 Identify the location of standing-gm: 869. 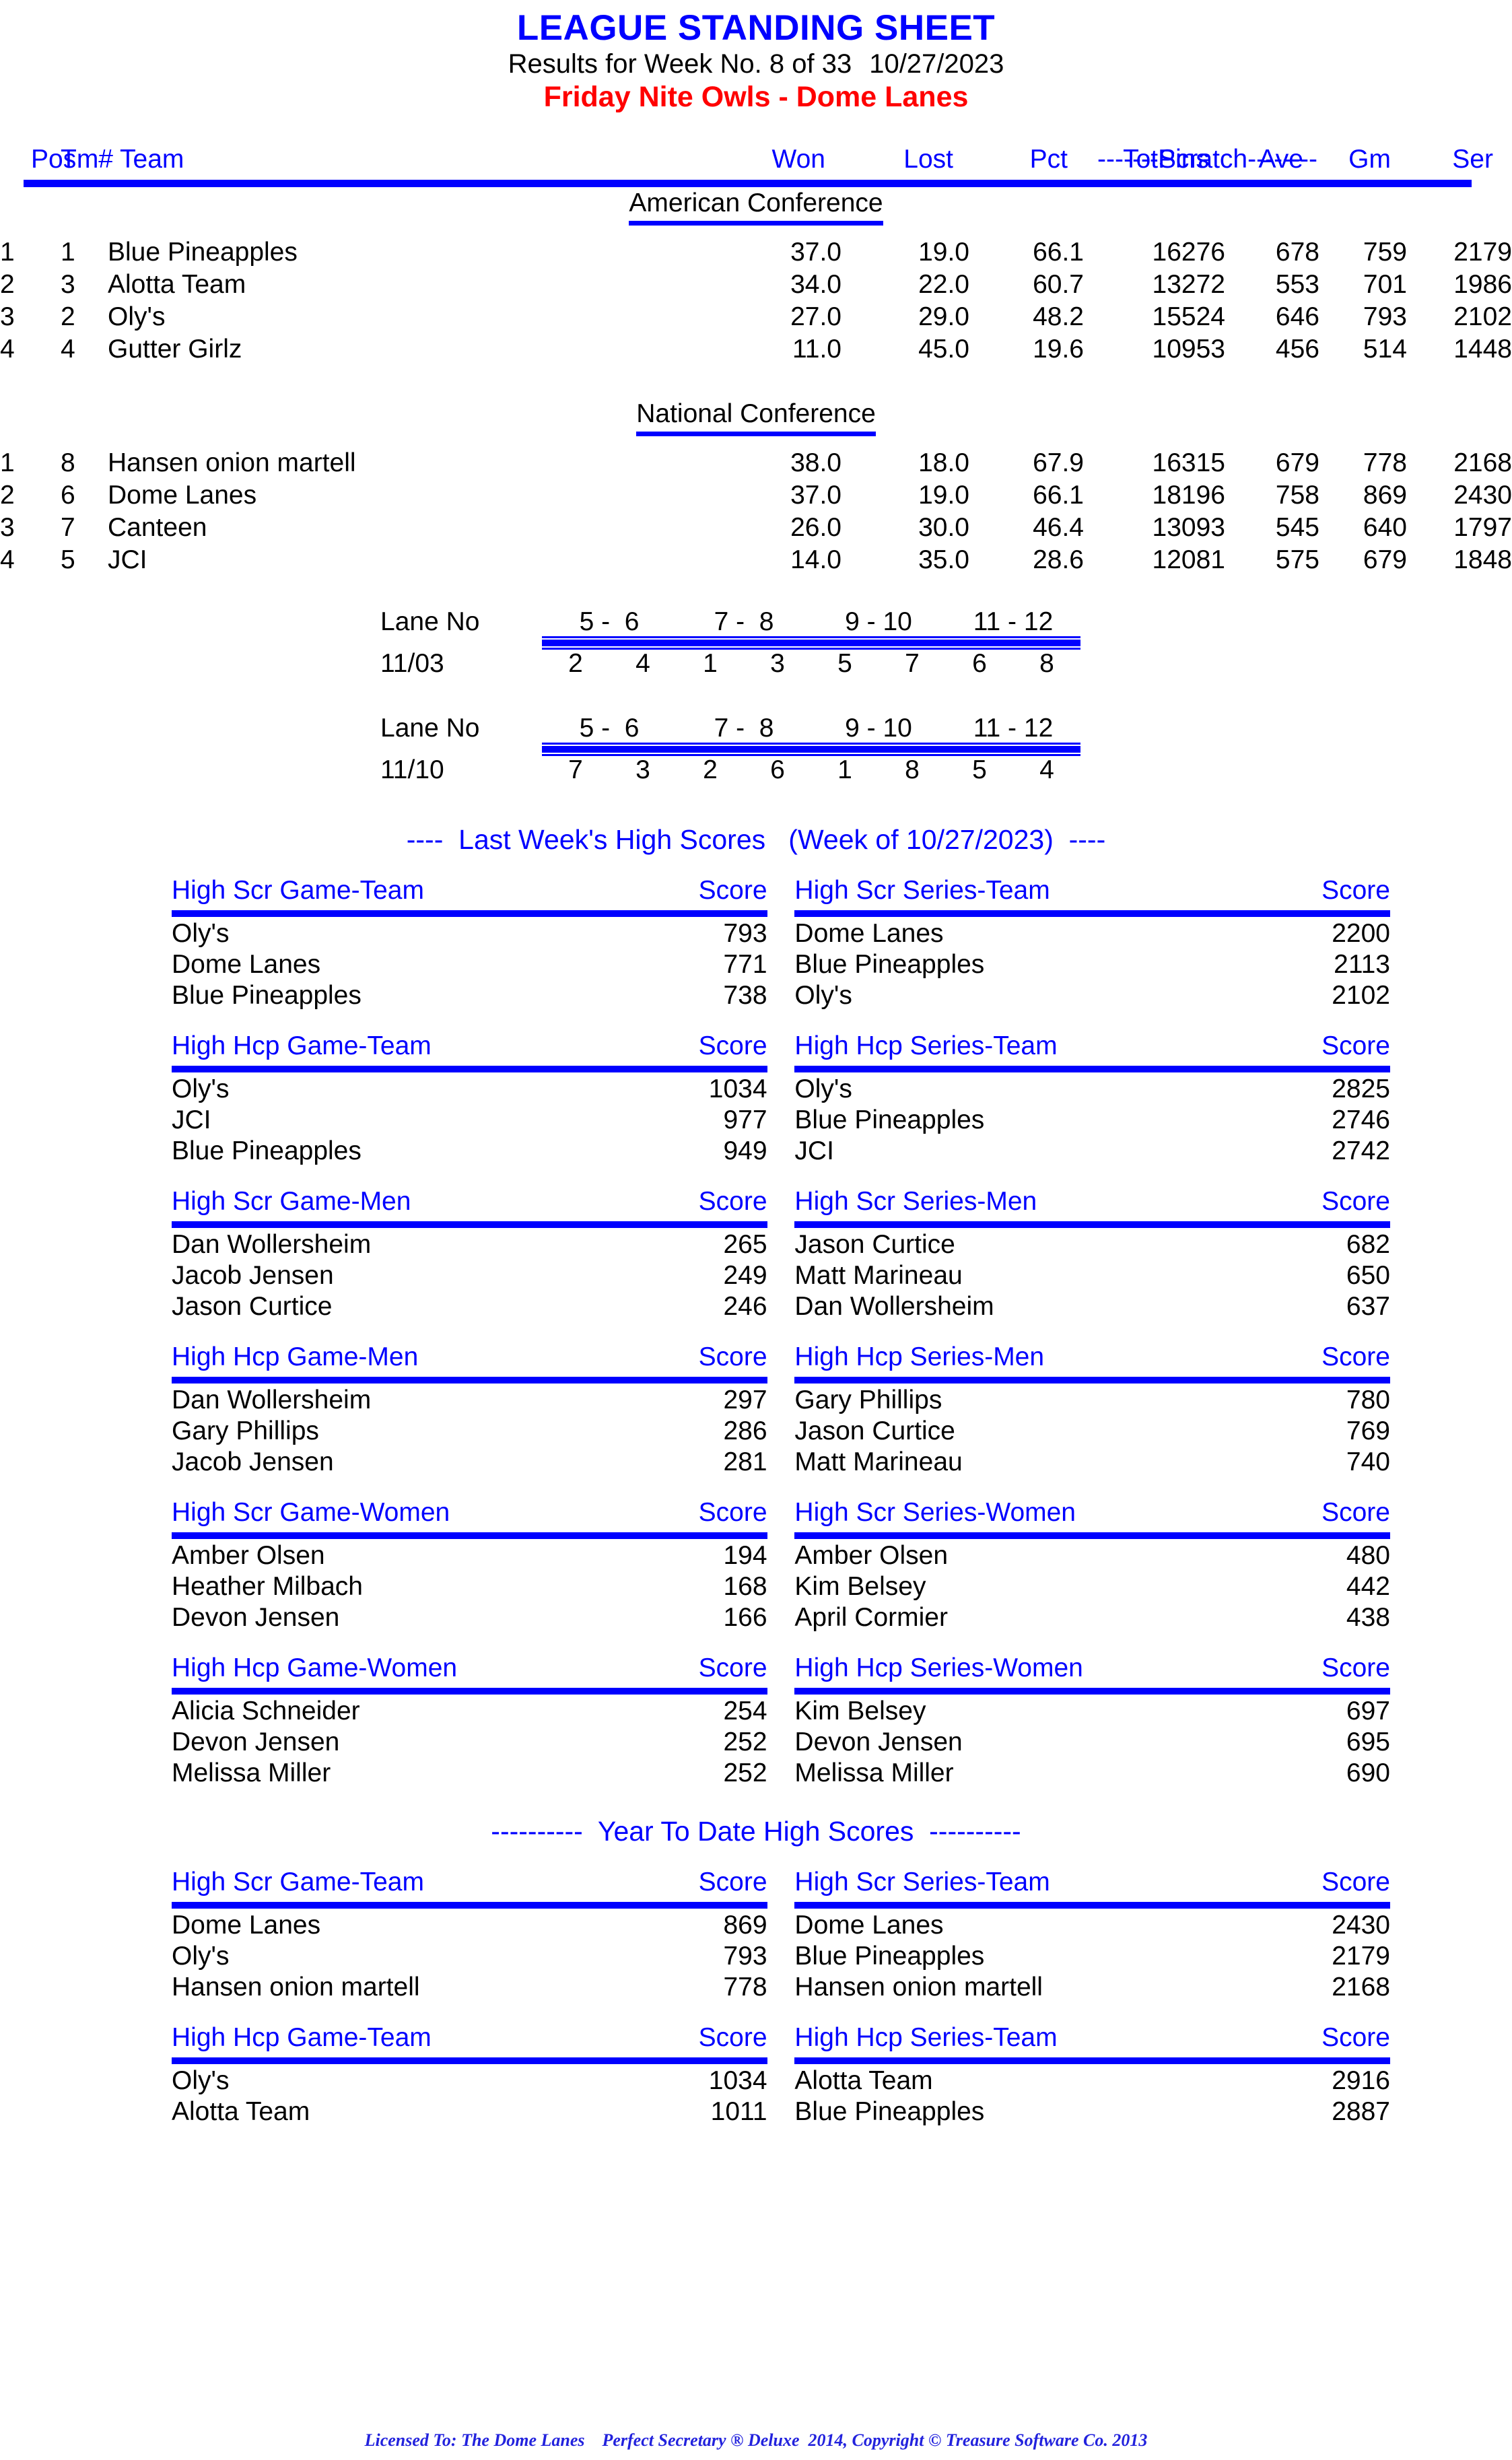
(1385, 495).